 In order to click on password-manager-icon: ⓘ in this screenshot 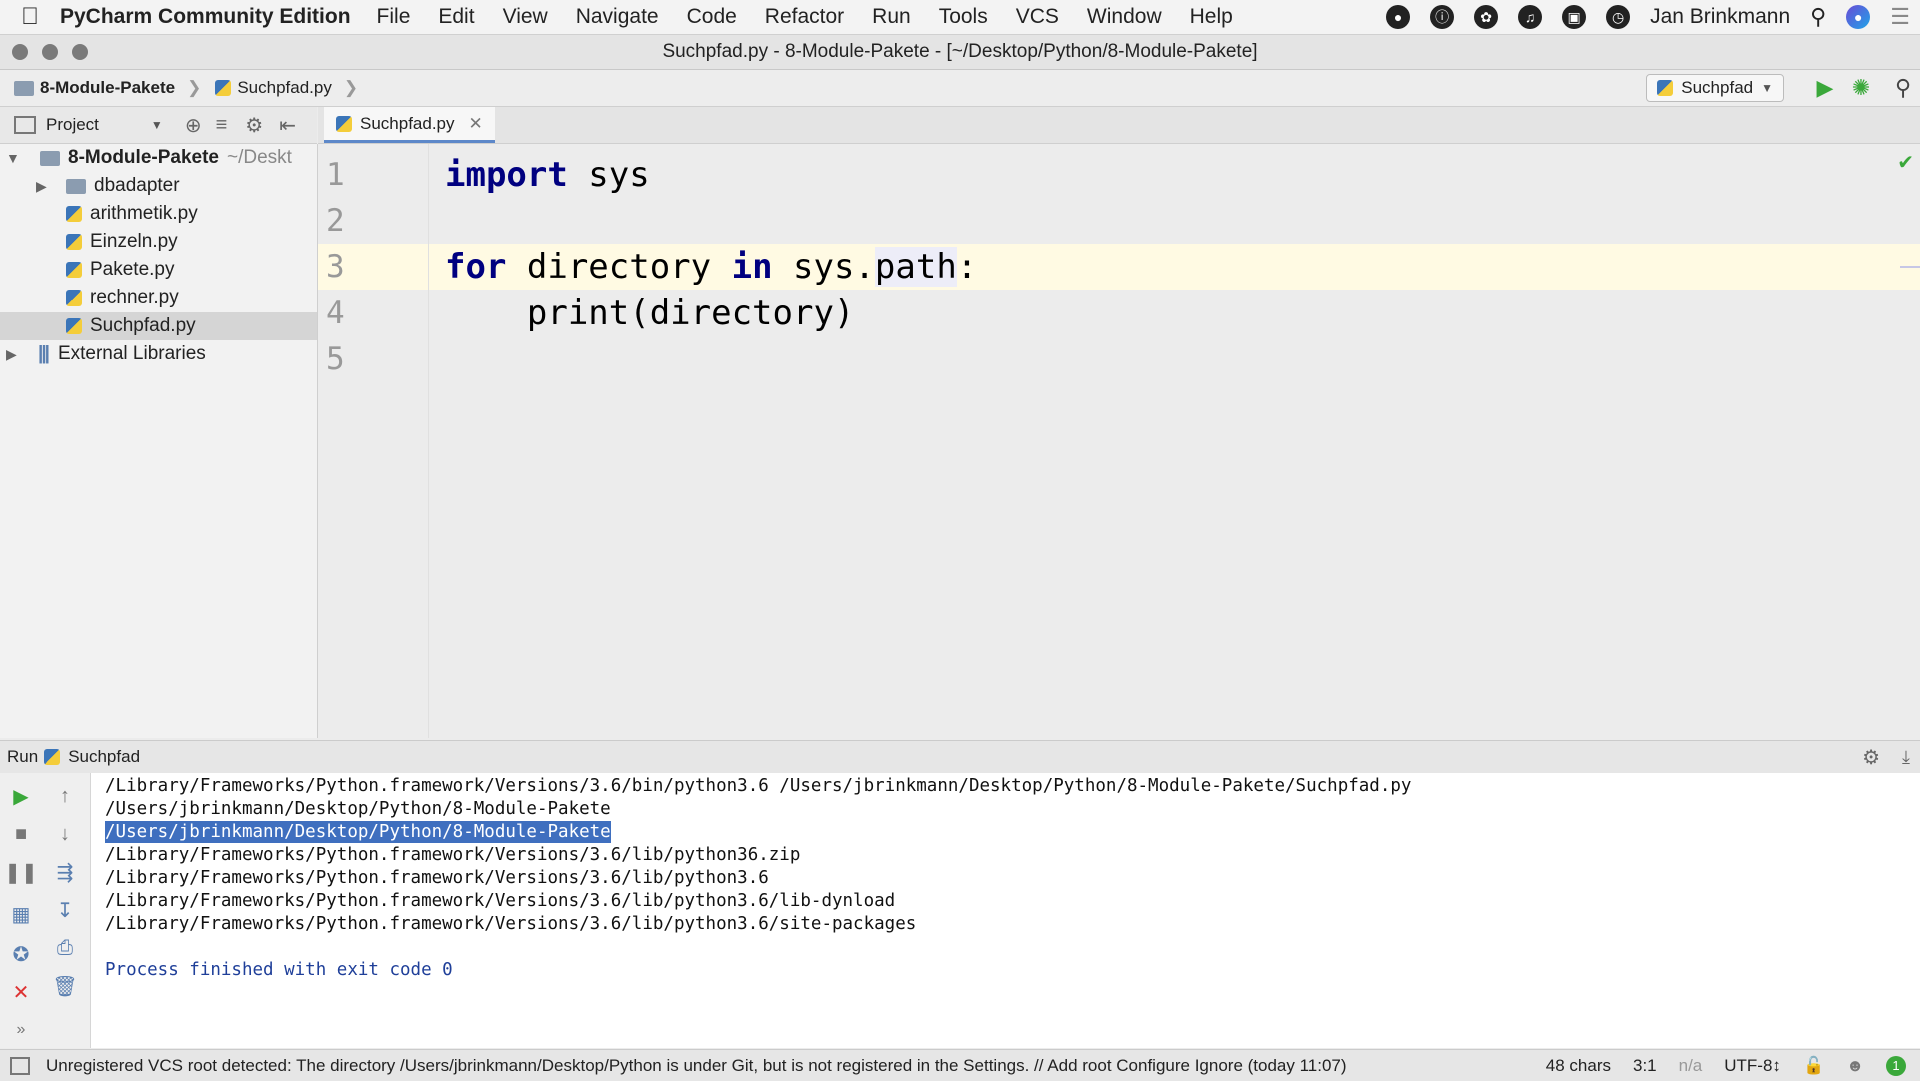, I will do `click(1442, 17)`.